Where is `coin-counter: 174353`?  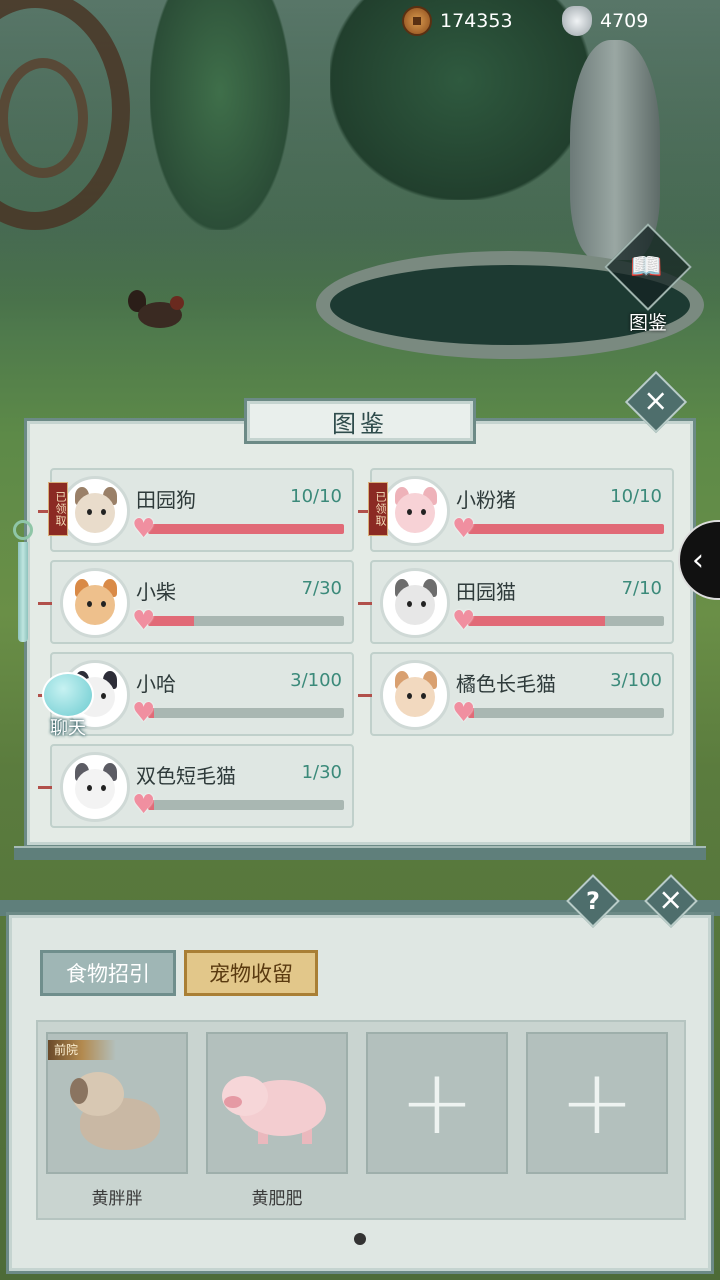
coin-counter: 174353 is located at coordinates (457, 21).